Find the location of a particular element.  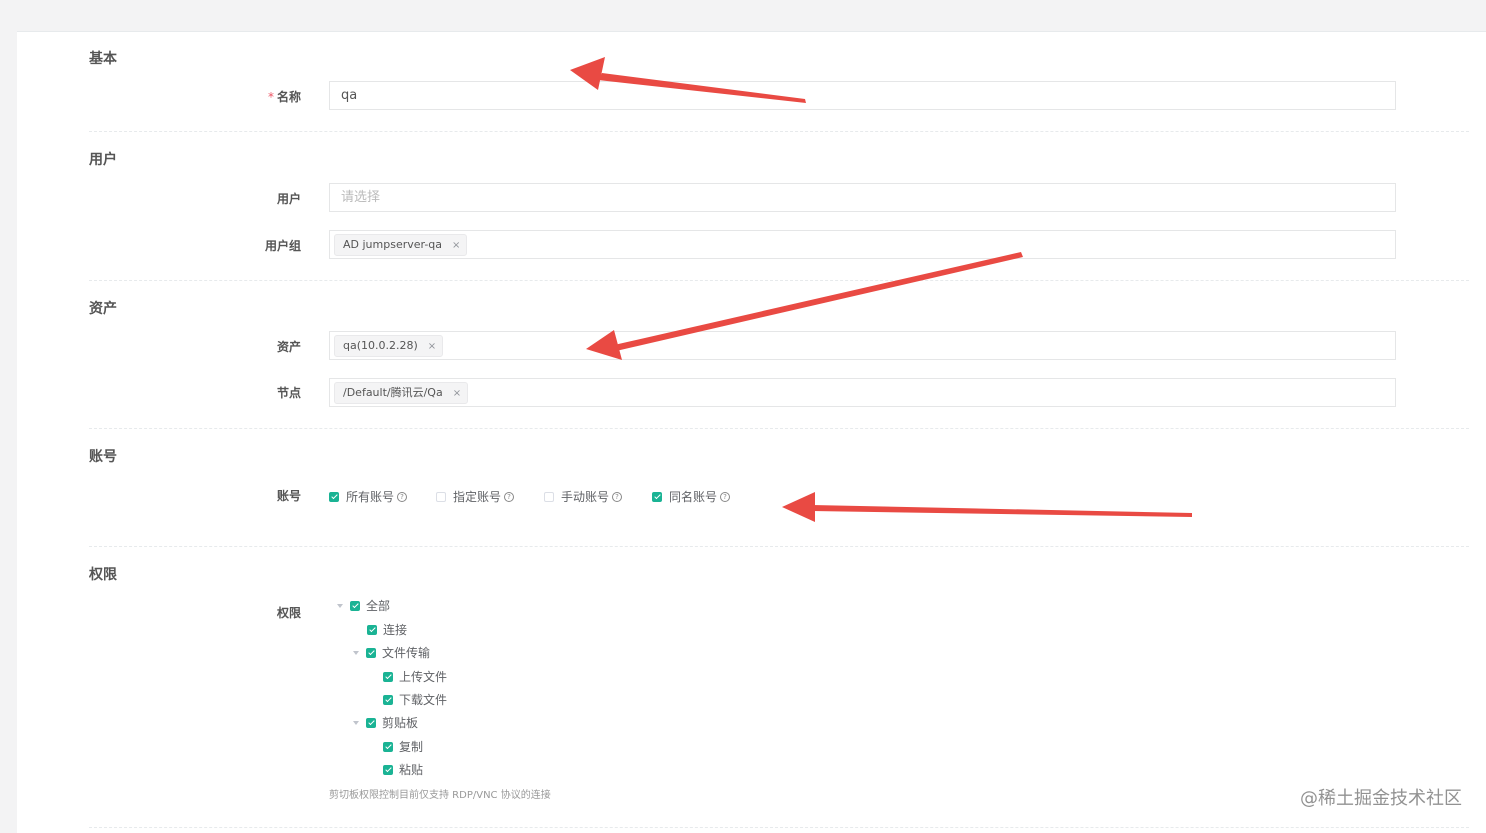

section-asset-title: 资产 is located at coordinates (103, 309).